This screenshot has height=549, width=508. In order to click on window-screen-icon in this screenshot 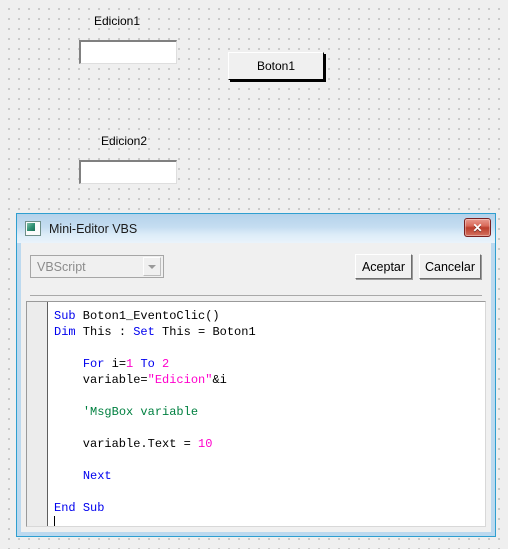, I will do `click(33, 228)`.